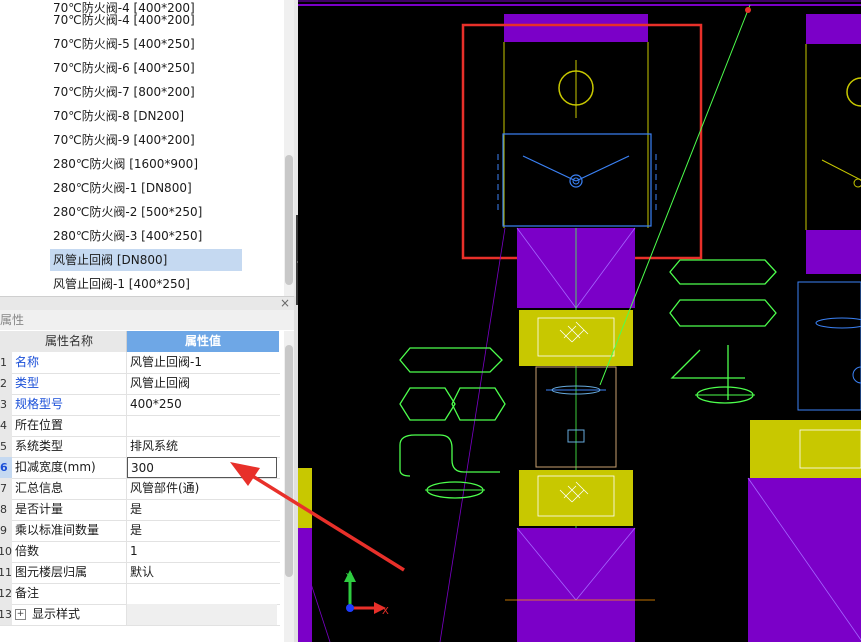 The width and height of the screenshot is (861, 642). Describe the element at coordinates (146, 116) in the screenshot. I see `tree-item: 70℃防火阀-8 [DN200]` at that location.